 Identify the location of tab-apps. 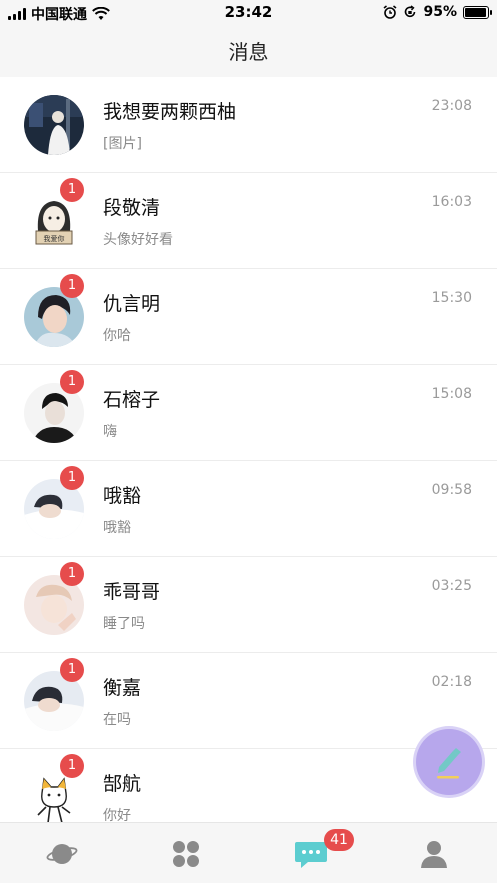
(186, 853).